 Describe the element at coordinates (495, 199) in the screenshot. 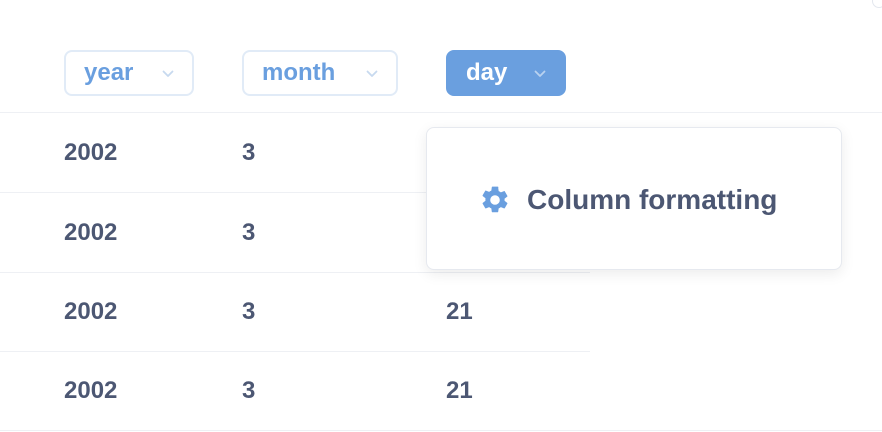

I see `gear-icon` at that location.